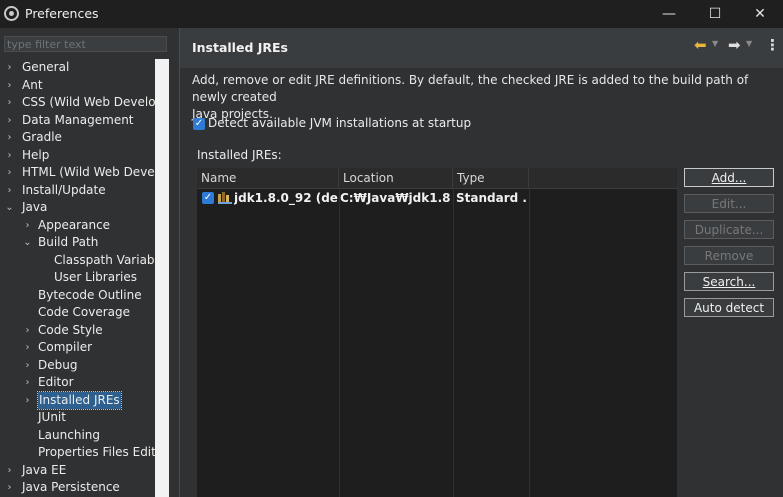 This screenshot has width=783, height=497. Describe the element at coordinates (700, 45) in the screenshot. I see `back-arrow-icon: ⬅` at that location.